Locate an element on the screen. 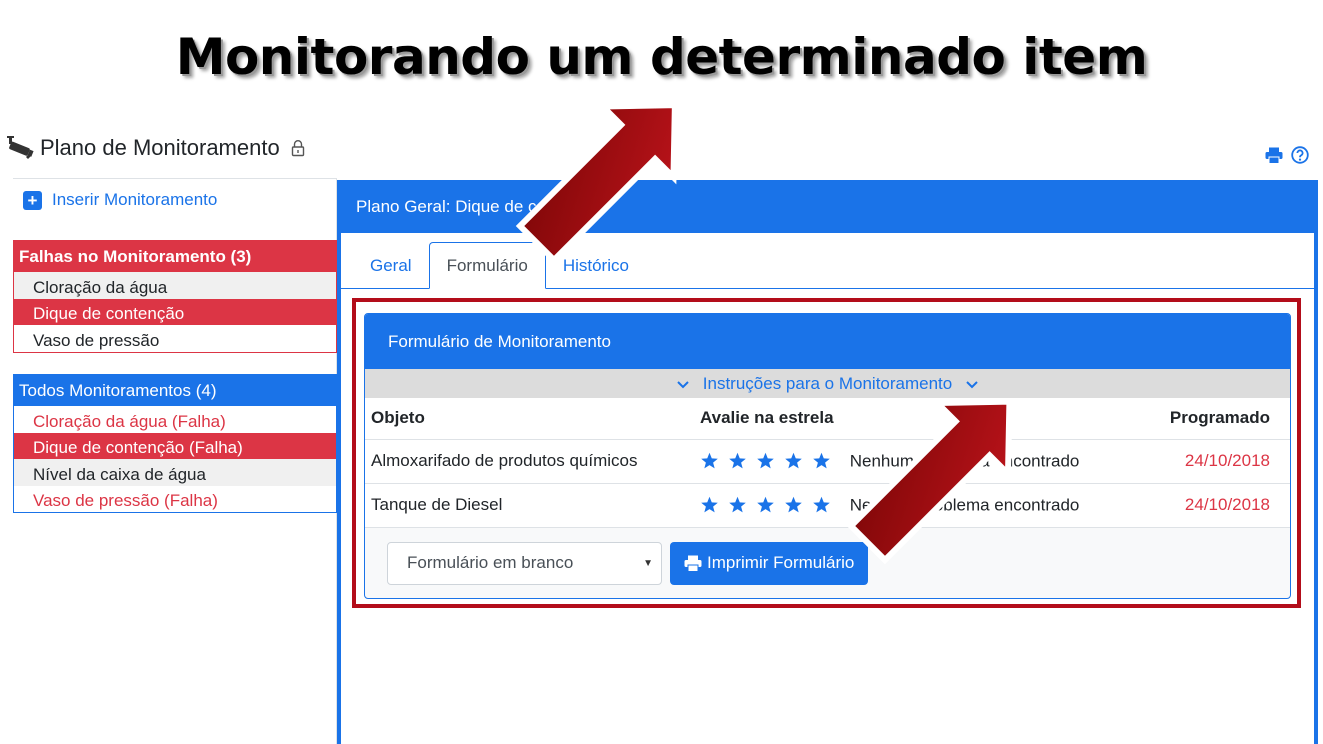 The image size is (1323, 744). all-monitorings-header: Todos Monitoramentos (4) is located at coordinates (175, 390).